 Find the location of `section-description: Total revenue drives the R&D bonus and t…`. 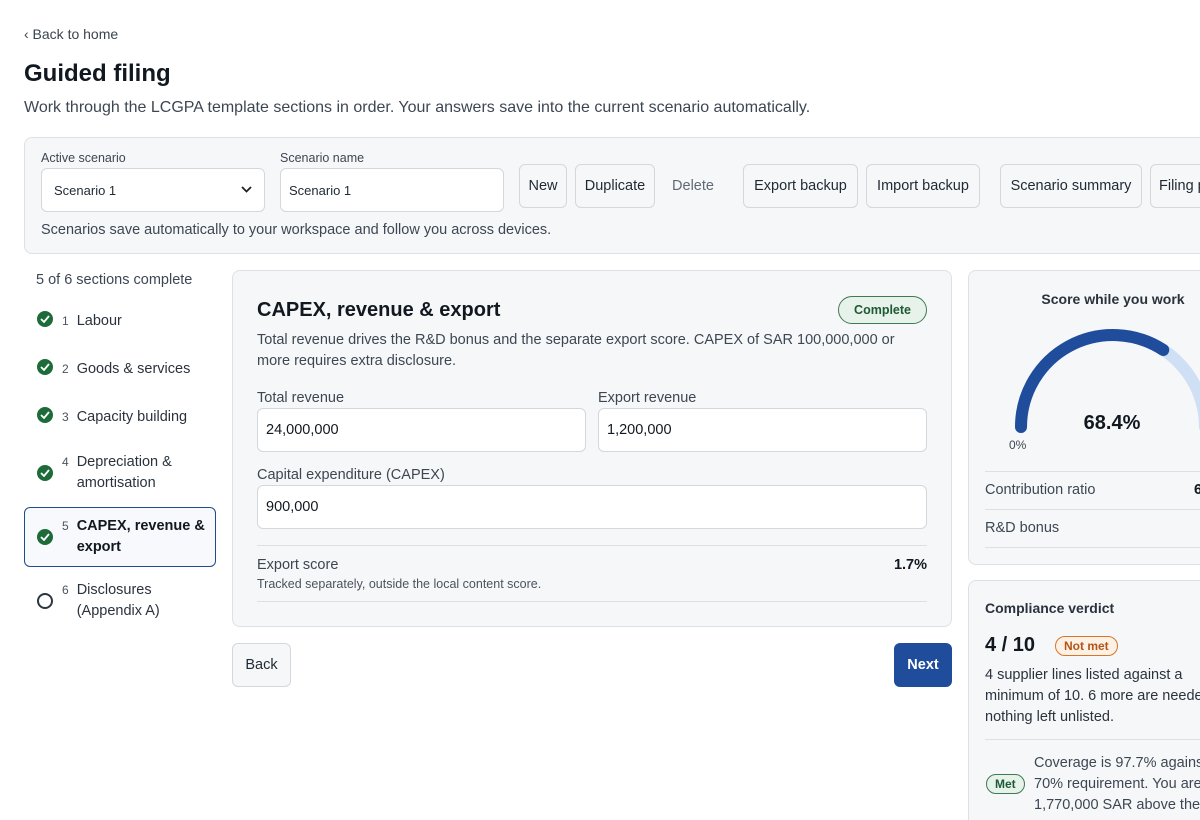

section-description: Total revenue drives the R&D bonus and t… is located at coordinates (576, 350).